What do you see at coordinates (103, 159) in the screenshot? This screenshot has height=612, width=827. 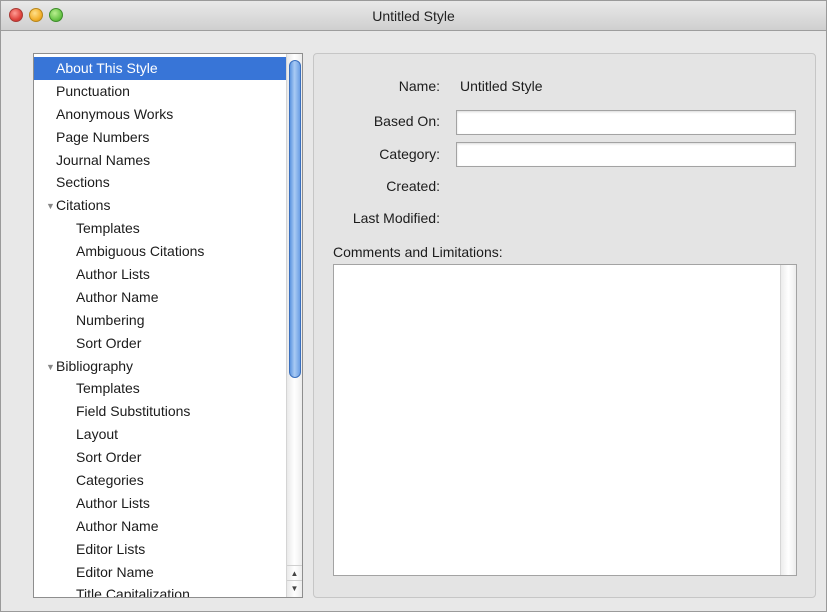 I see `sidebar-item-label: Journal Names` at bounding box center [103, 159].